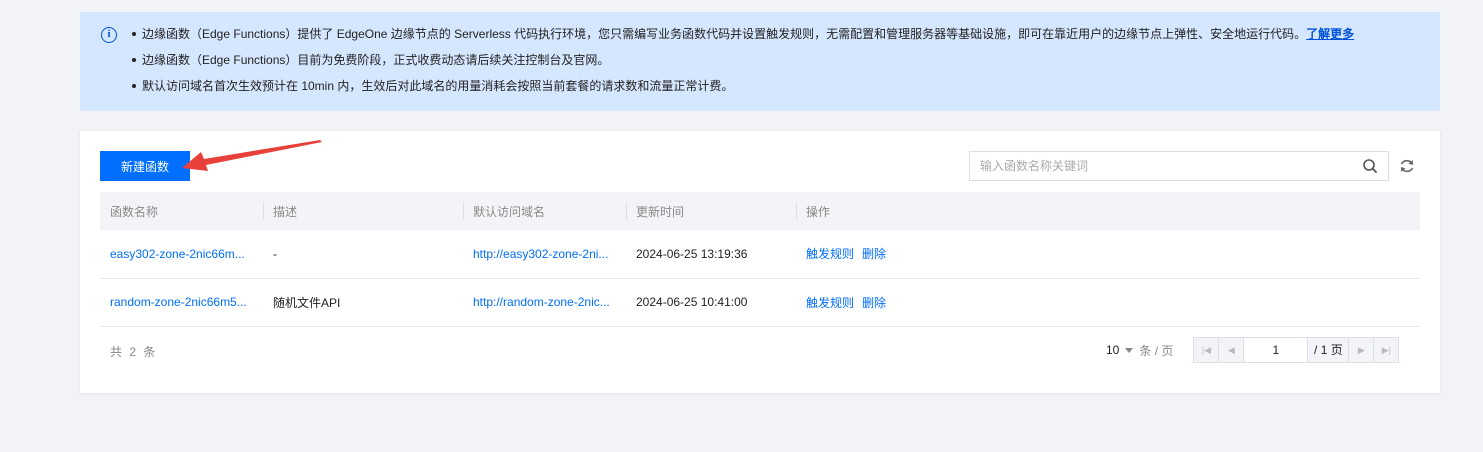  I want to click on description-cell: 随机文件API, so click(307, 302).